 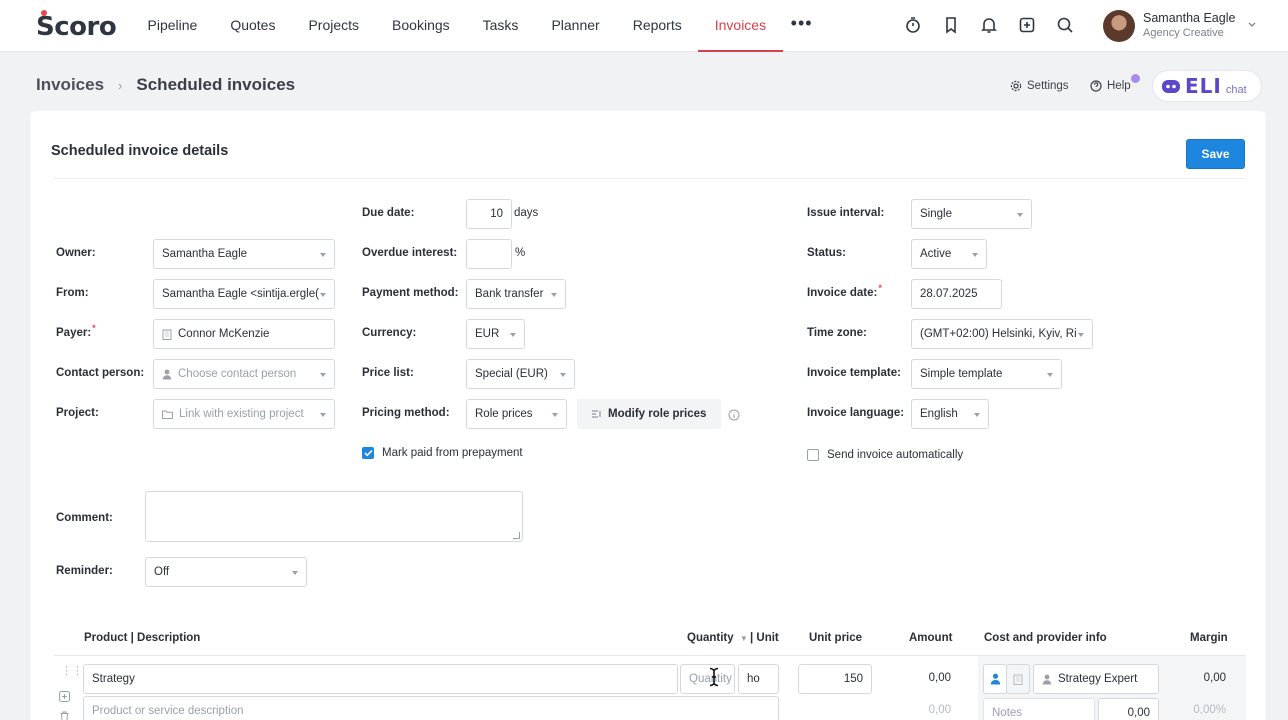 What do you see at coordinates (244, 334) in the screenshot?
I see `payer-field: Connor McKenzie` at bounding box center [244, 334].